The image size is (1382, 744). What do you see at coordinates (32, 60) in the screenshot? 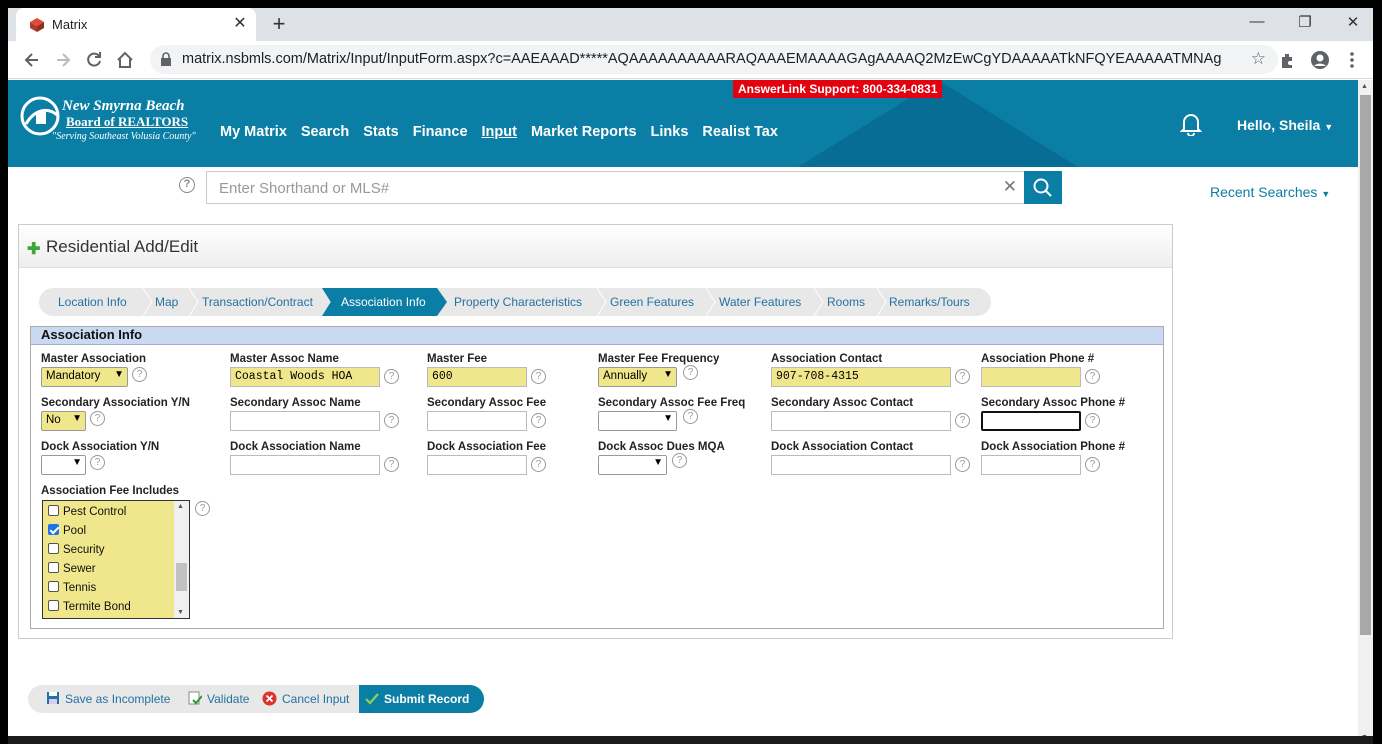
I see `back-icon` at bounding box center [32, 60].